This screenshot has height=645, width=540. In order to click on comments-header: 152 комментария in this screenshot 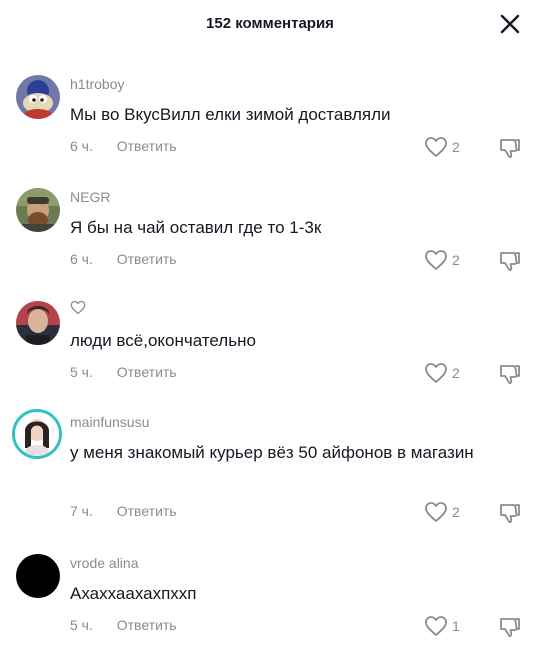, I will do `click(270, 25)`.